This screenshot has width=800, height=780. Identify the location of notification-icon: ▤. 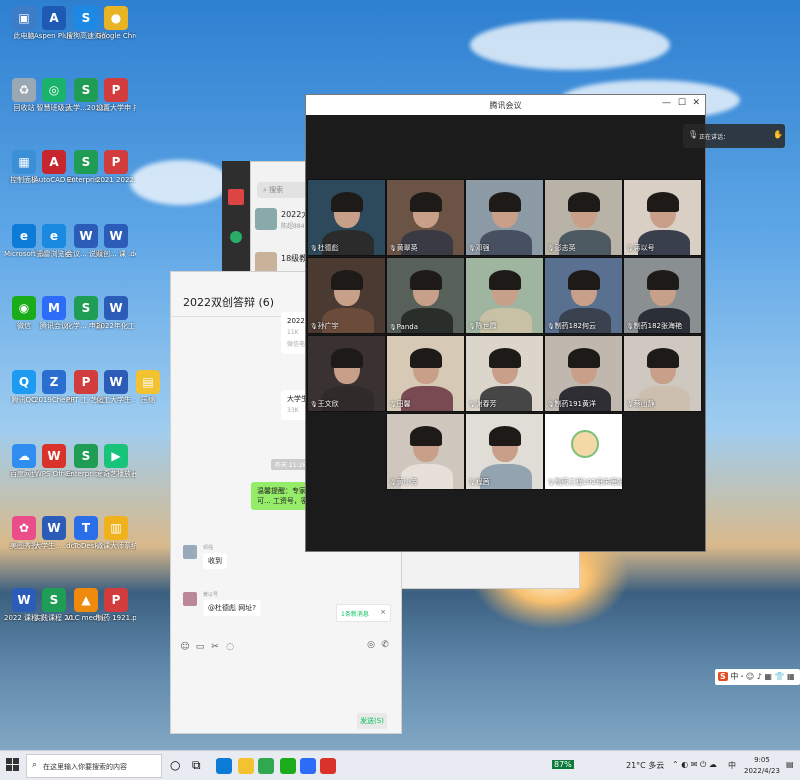
(790, 764).